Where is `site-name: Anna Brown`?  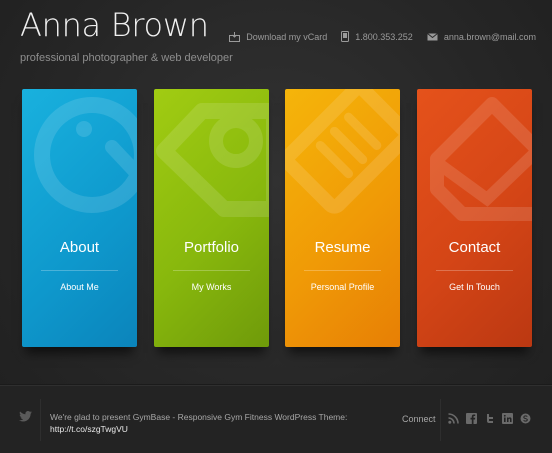 site-name: Anna Brown is located at coordinates (126, 25).